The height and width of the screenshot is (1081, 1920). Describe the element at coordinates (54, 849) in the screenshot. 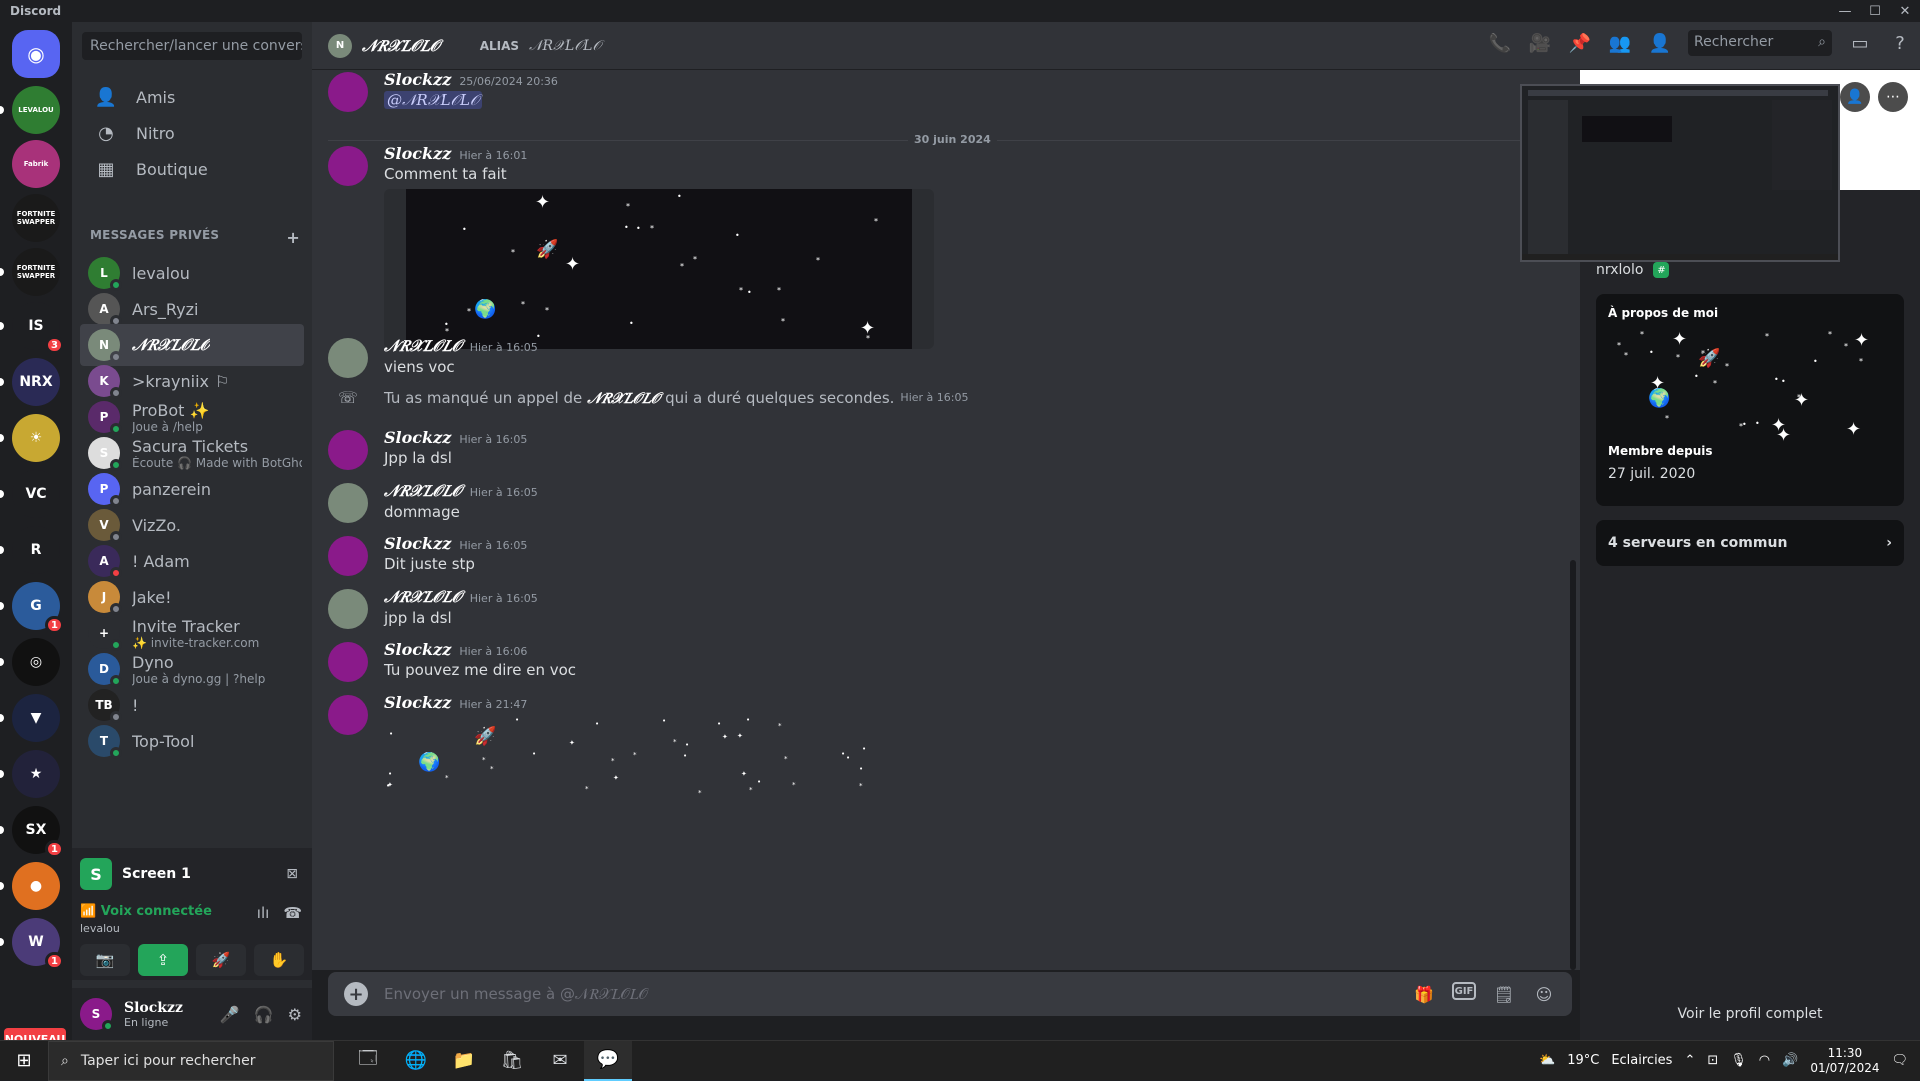

I see `mention-badge: 1` at that location.